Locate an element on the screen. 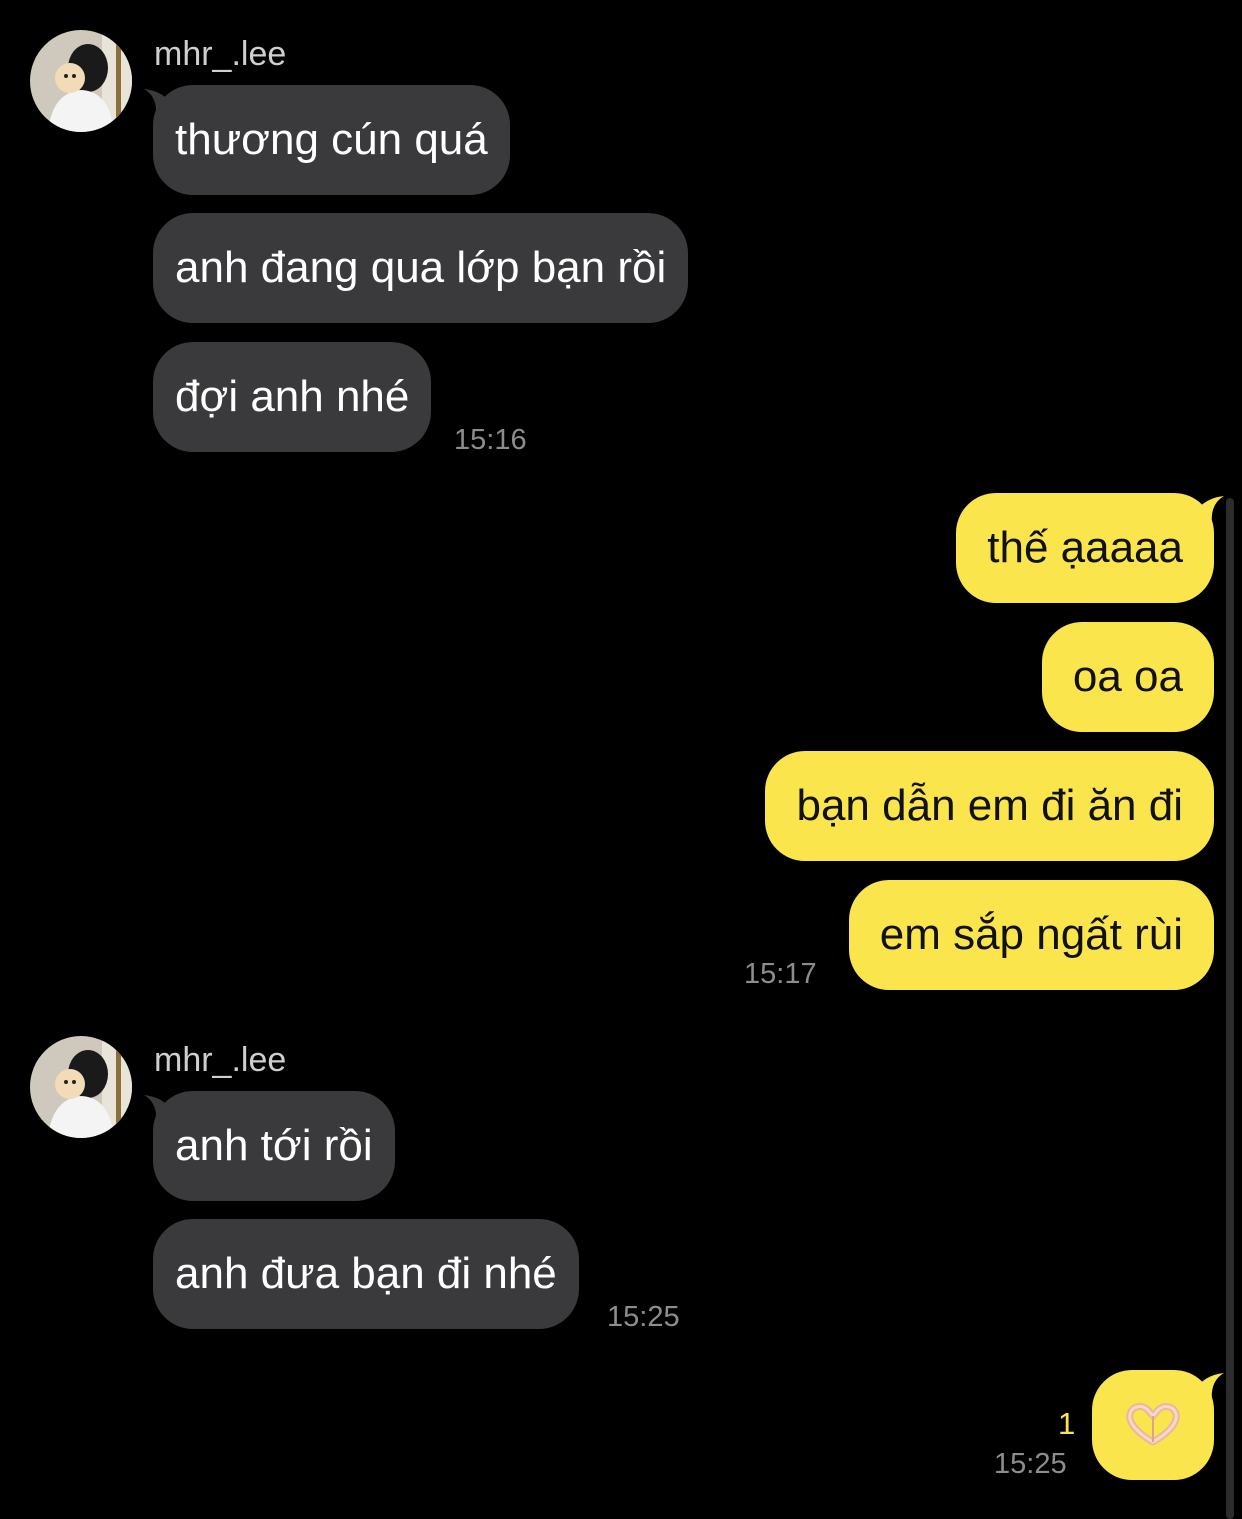  outgoing-message: thế ạaaaa is located at coordinates (1085, 548).